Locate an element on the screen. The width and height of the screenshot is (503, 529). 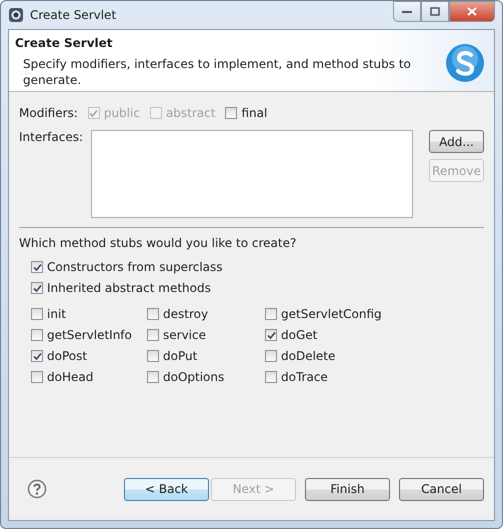
checkbox-label: getServletConfig is located at coordinates (331, 314).